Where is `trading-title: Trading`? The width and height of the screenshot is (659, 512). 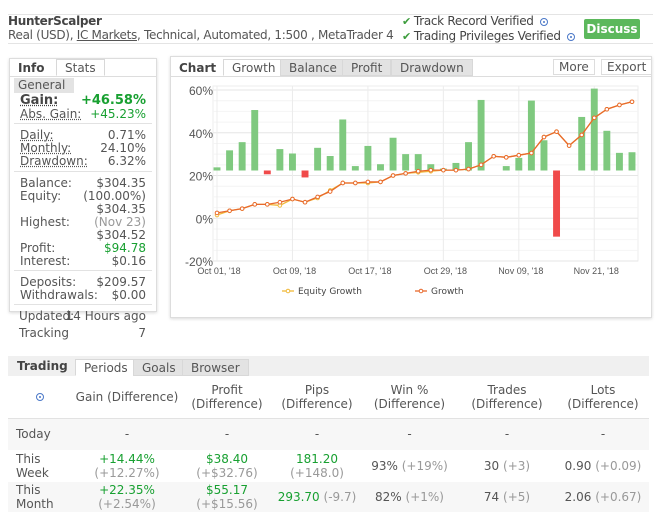 trading-title: Trading is located at coordinates (42, 366).